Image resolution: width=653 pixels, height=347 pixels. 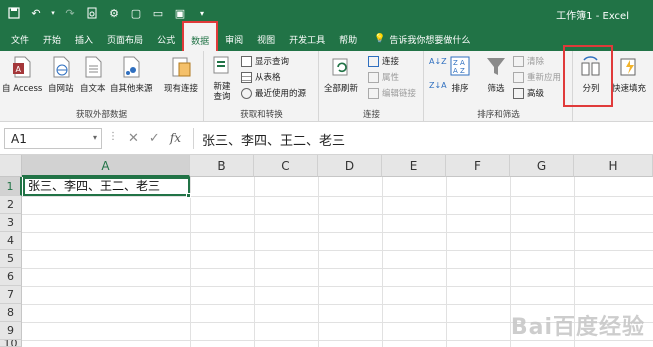 I want to click on from-other-sources-button: 自其他来源, so click(x=131, y=74).